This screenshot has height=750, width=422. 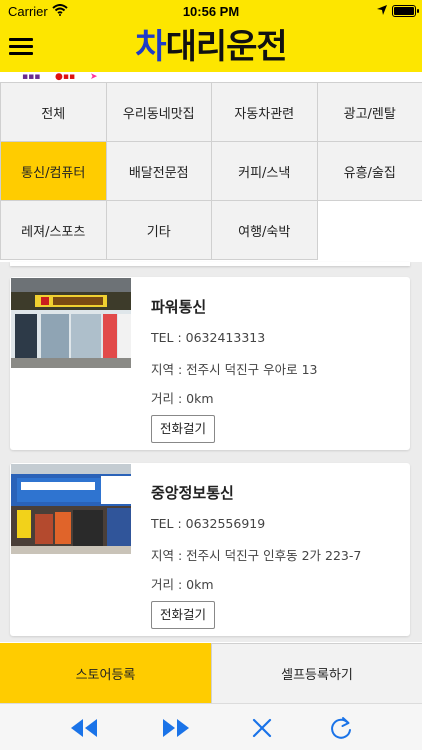 What do you see at coordinates (150, 47) in the screenshot?
I see `logo-accent: 차` at bounding box center [150, 47].